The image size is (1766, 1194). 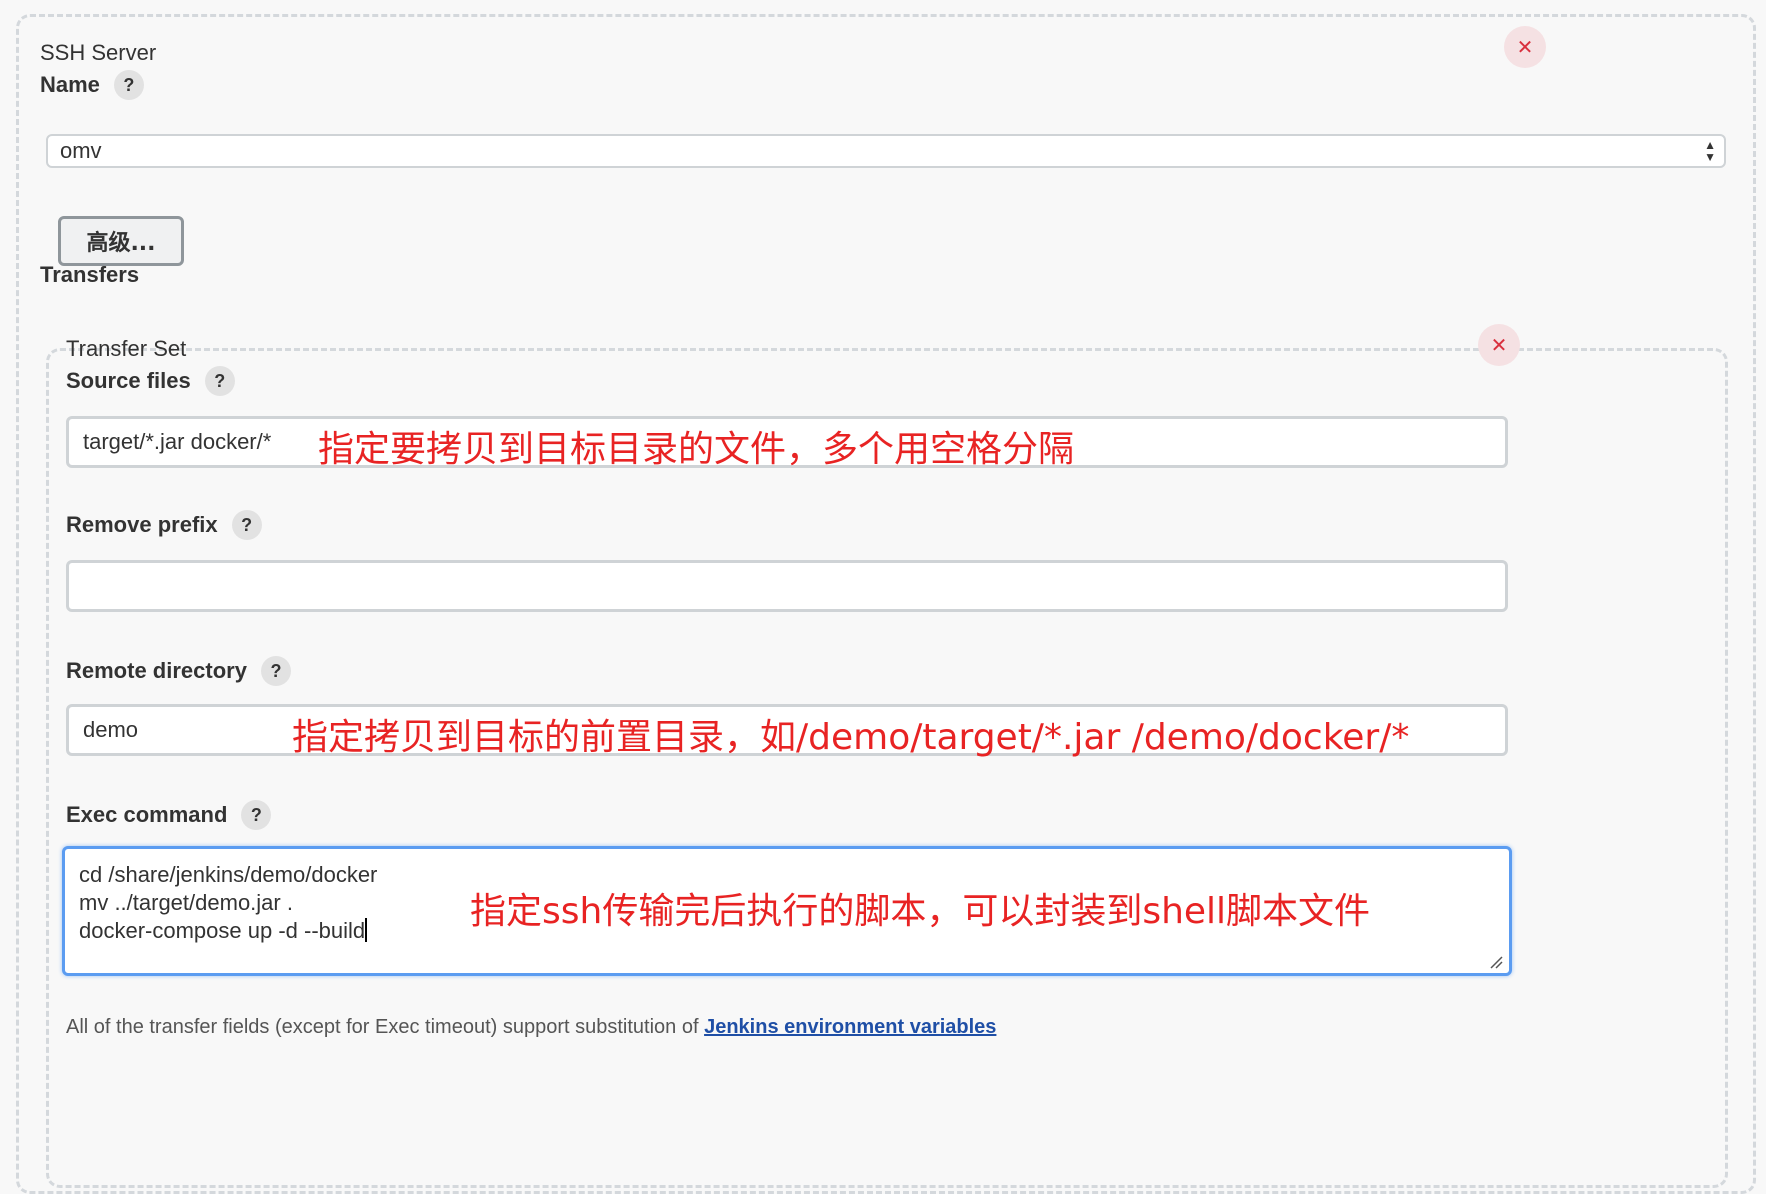 I want to click on remote-directory-value: demo, so click(x=111, y=729).